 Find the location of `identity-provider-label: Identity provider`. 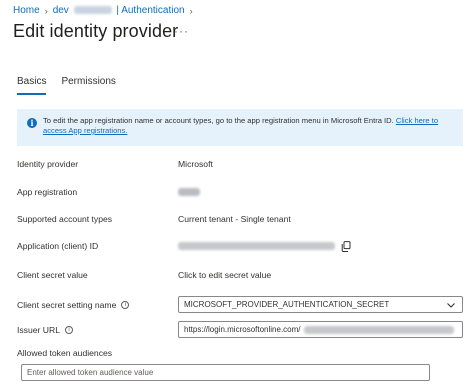

identity-provider-label: Identity provider is located at coordinates (48, 164).